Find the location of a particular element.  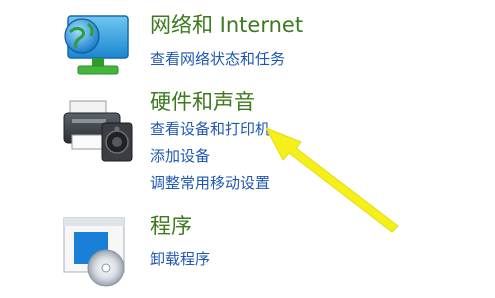

programs-disc-icon is located at coordinates (99, 252).